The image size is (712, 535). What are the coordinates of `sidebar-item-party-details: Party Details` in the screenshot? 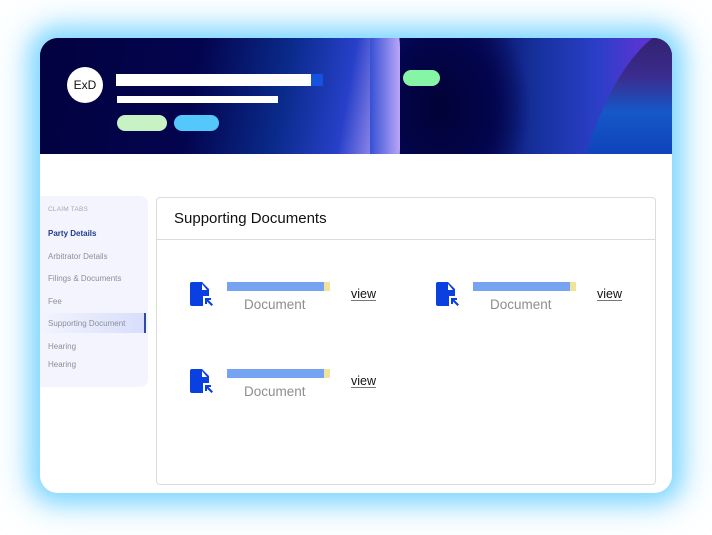 It's located at (93, 233).